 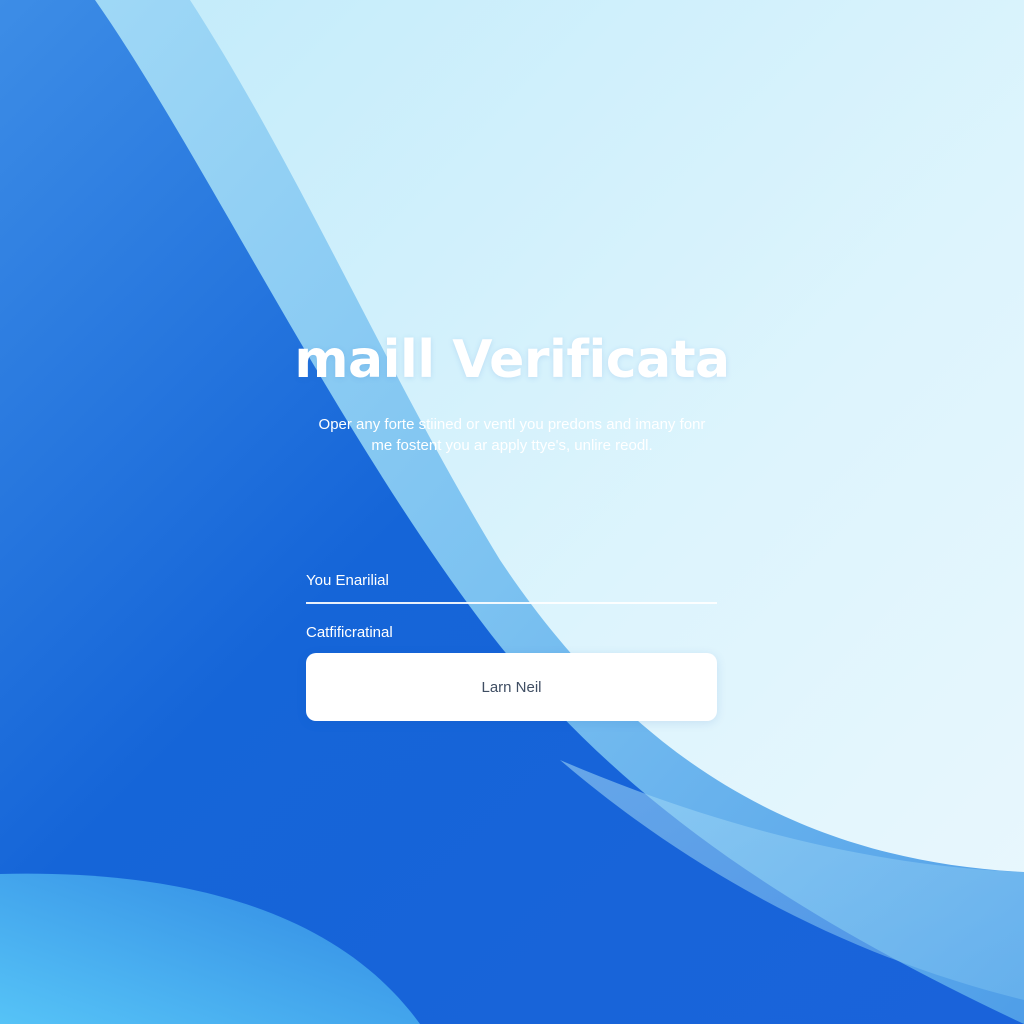 What do you see at coordinates (349, 632) in the screenshot?
I see `code-field-label: Catfificratinal` at bounding box center [349, 632].